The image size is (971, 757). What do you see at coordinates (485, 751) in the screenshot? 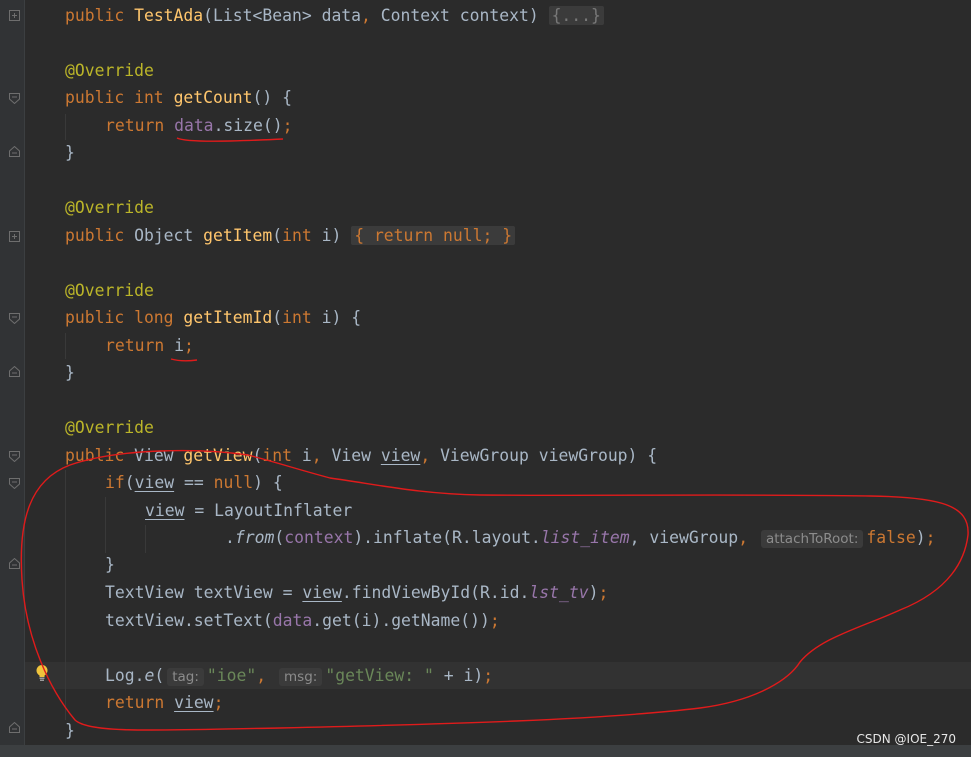
I see `horizontal-scrollbar-track` at bounding box center [485, 751].